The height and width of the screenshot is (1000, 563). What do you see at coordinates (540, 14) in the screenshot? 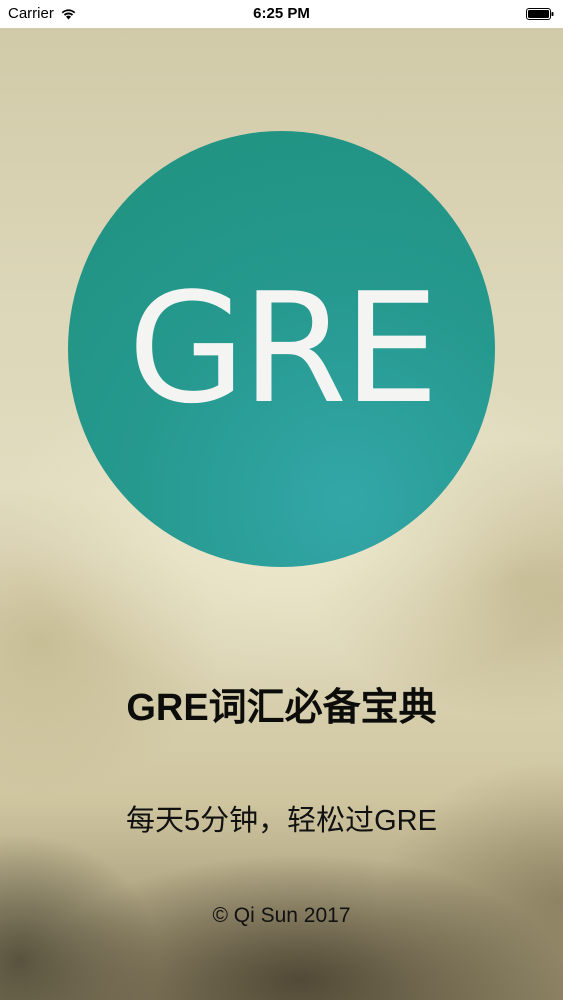
I see `battery-icon` at bounding box center [540, 14].